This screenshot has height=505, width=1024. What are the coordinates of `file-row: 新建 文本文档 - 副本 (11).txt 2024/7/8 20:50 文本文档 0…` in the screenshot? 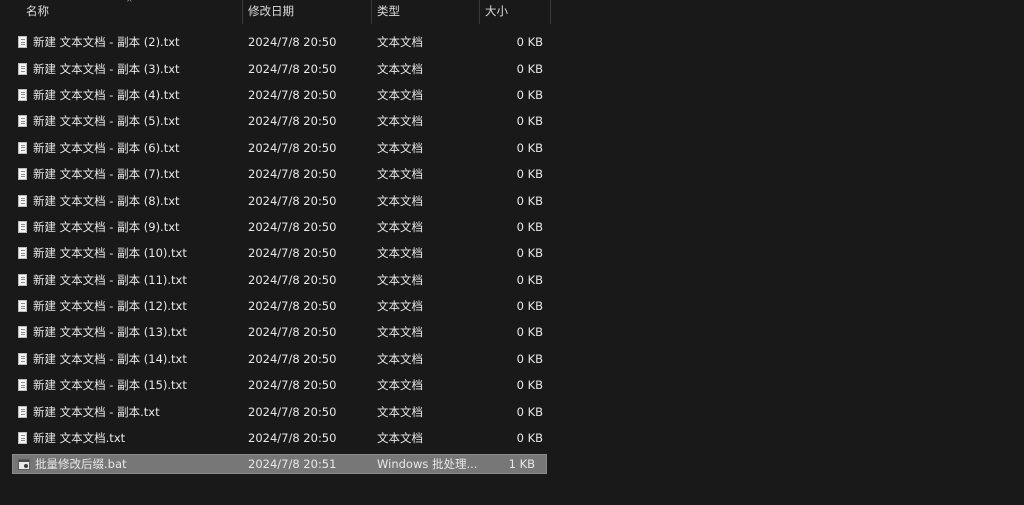 It's located at (275, 280).